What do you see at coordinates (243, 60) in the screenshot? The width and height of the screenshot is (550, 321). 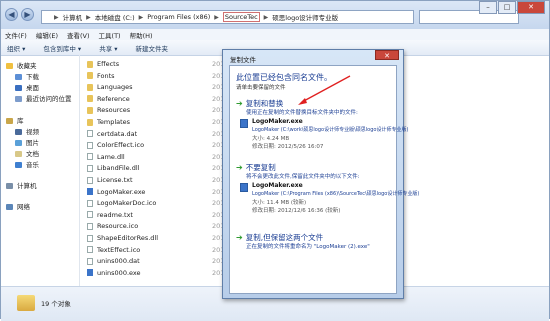 I see `dialog-title: 复制文件` at bounding box center [243, 60].